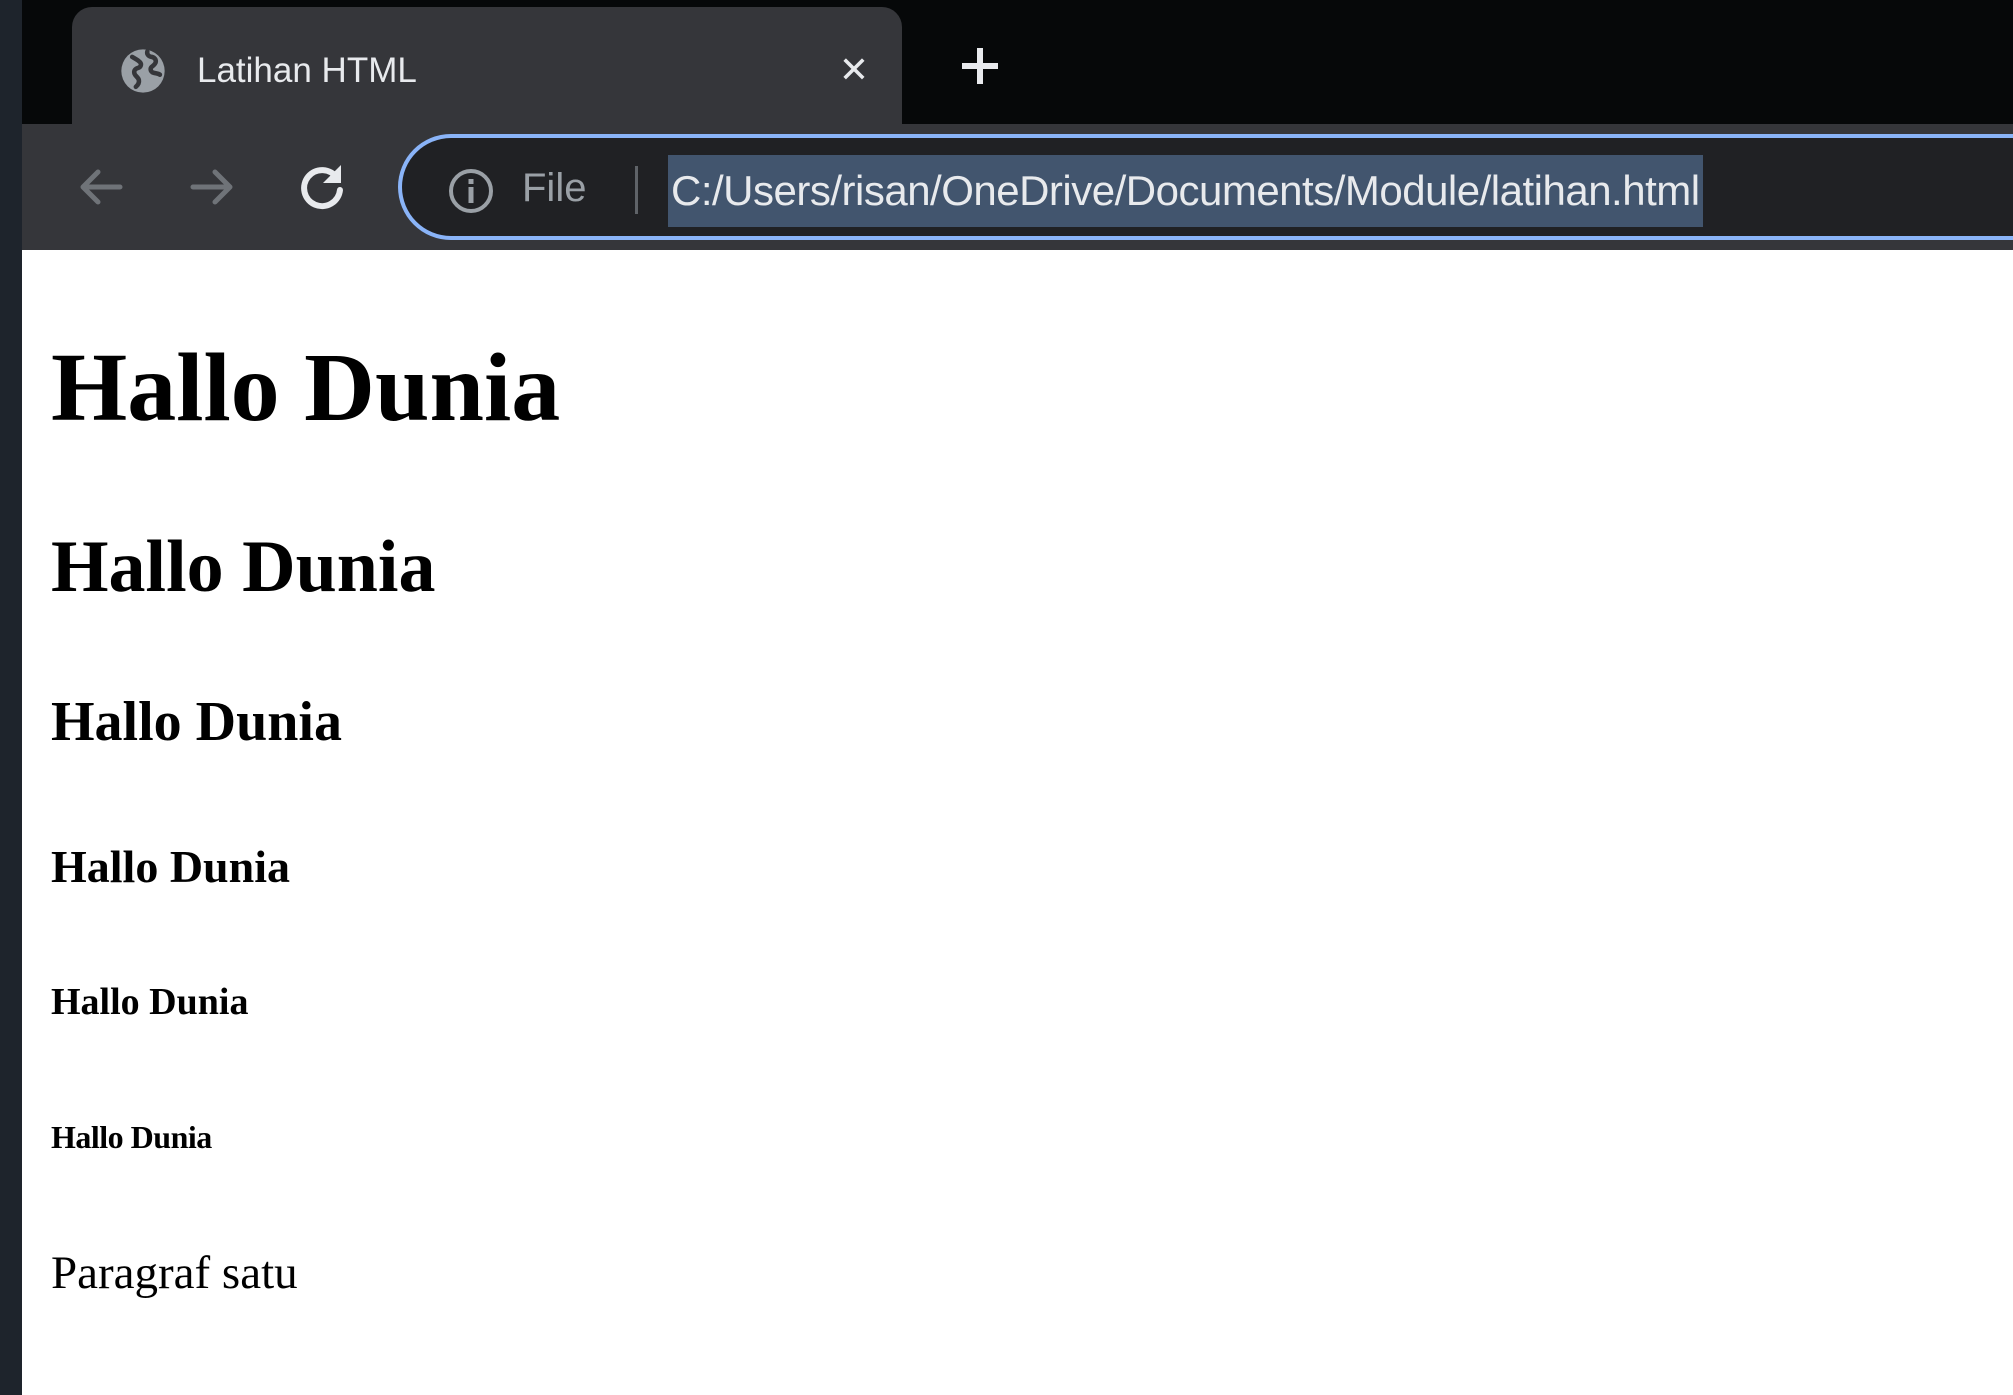  What do you see at coordinates (307, 70) in the screenshot?
I see `tab-title: Latihan HTML` at bounding box center [307, 70].